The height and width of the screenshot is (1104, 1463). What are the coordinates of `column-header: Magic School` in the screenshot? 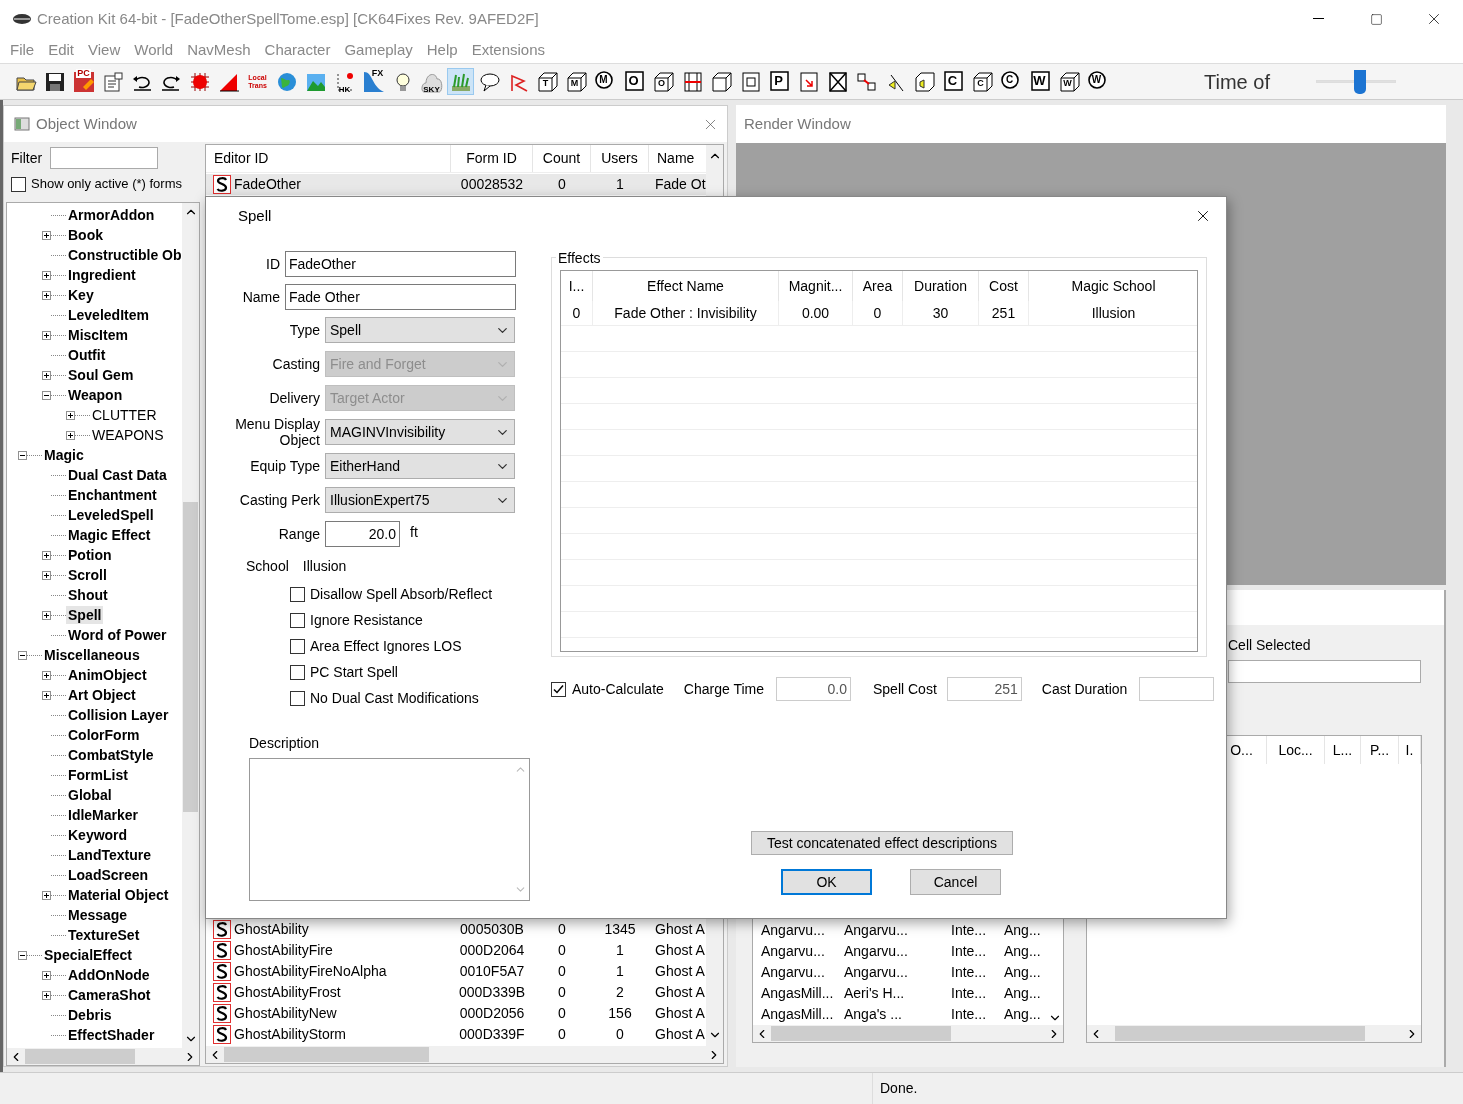 It's located at (1113, 286).